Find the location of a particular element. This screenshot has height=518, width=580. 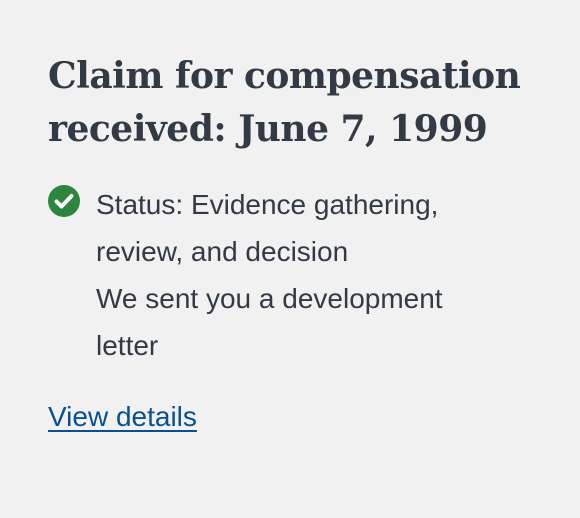

check-circle-icon is located at coordinates (64, 201).